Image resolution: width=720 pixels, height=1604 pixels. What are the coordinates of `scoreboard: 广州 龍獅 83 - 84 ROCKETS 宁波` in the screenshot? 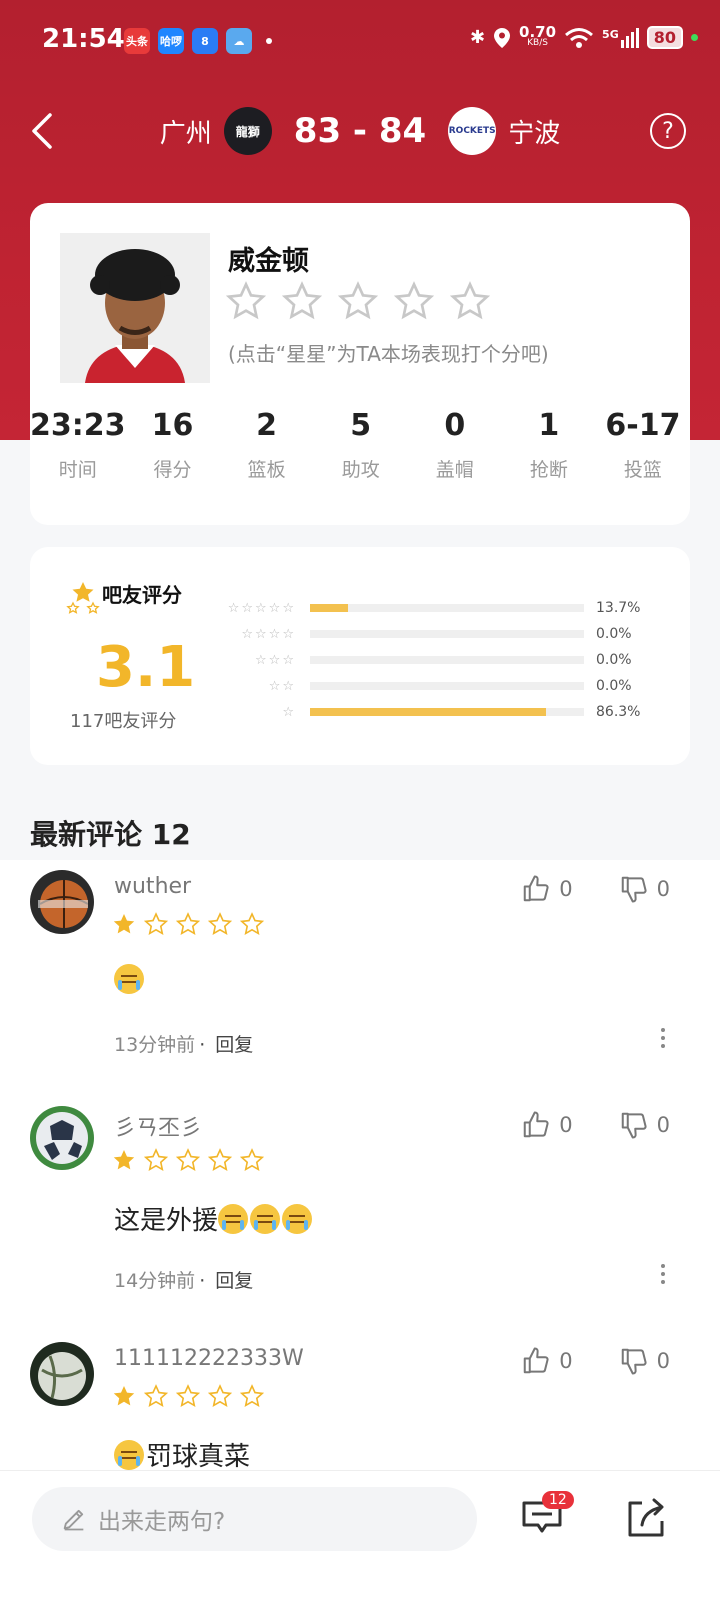 It's located at (360, 131).